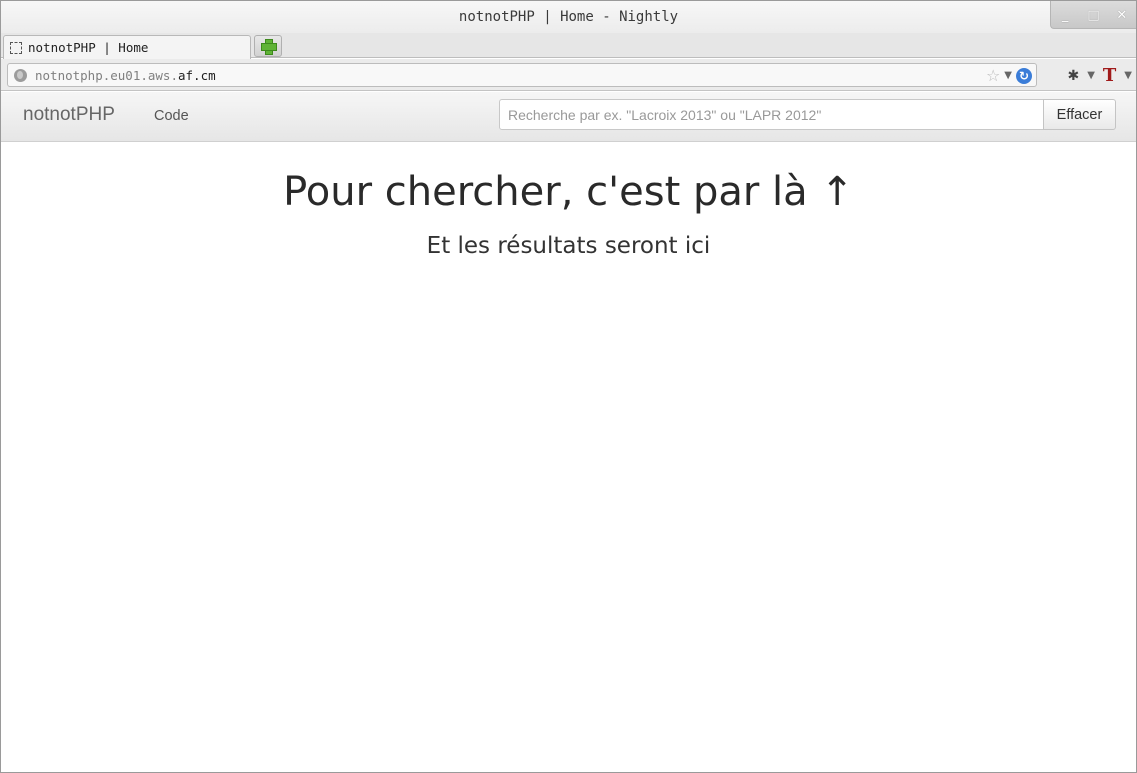 The height and width of the screenshot is (773, 1137). What do you see at coordinates (993, 75) in the screenshot?
I see `star-icon: ☆` at bounding box center [993, 75].